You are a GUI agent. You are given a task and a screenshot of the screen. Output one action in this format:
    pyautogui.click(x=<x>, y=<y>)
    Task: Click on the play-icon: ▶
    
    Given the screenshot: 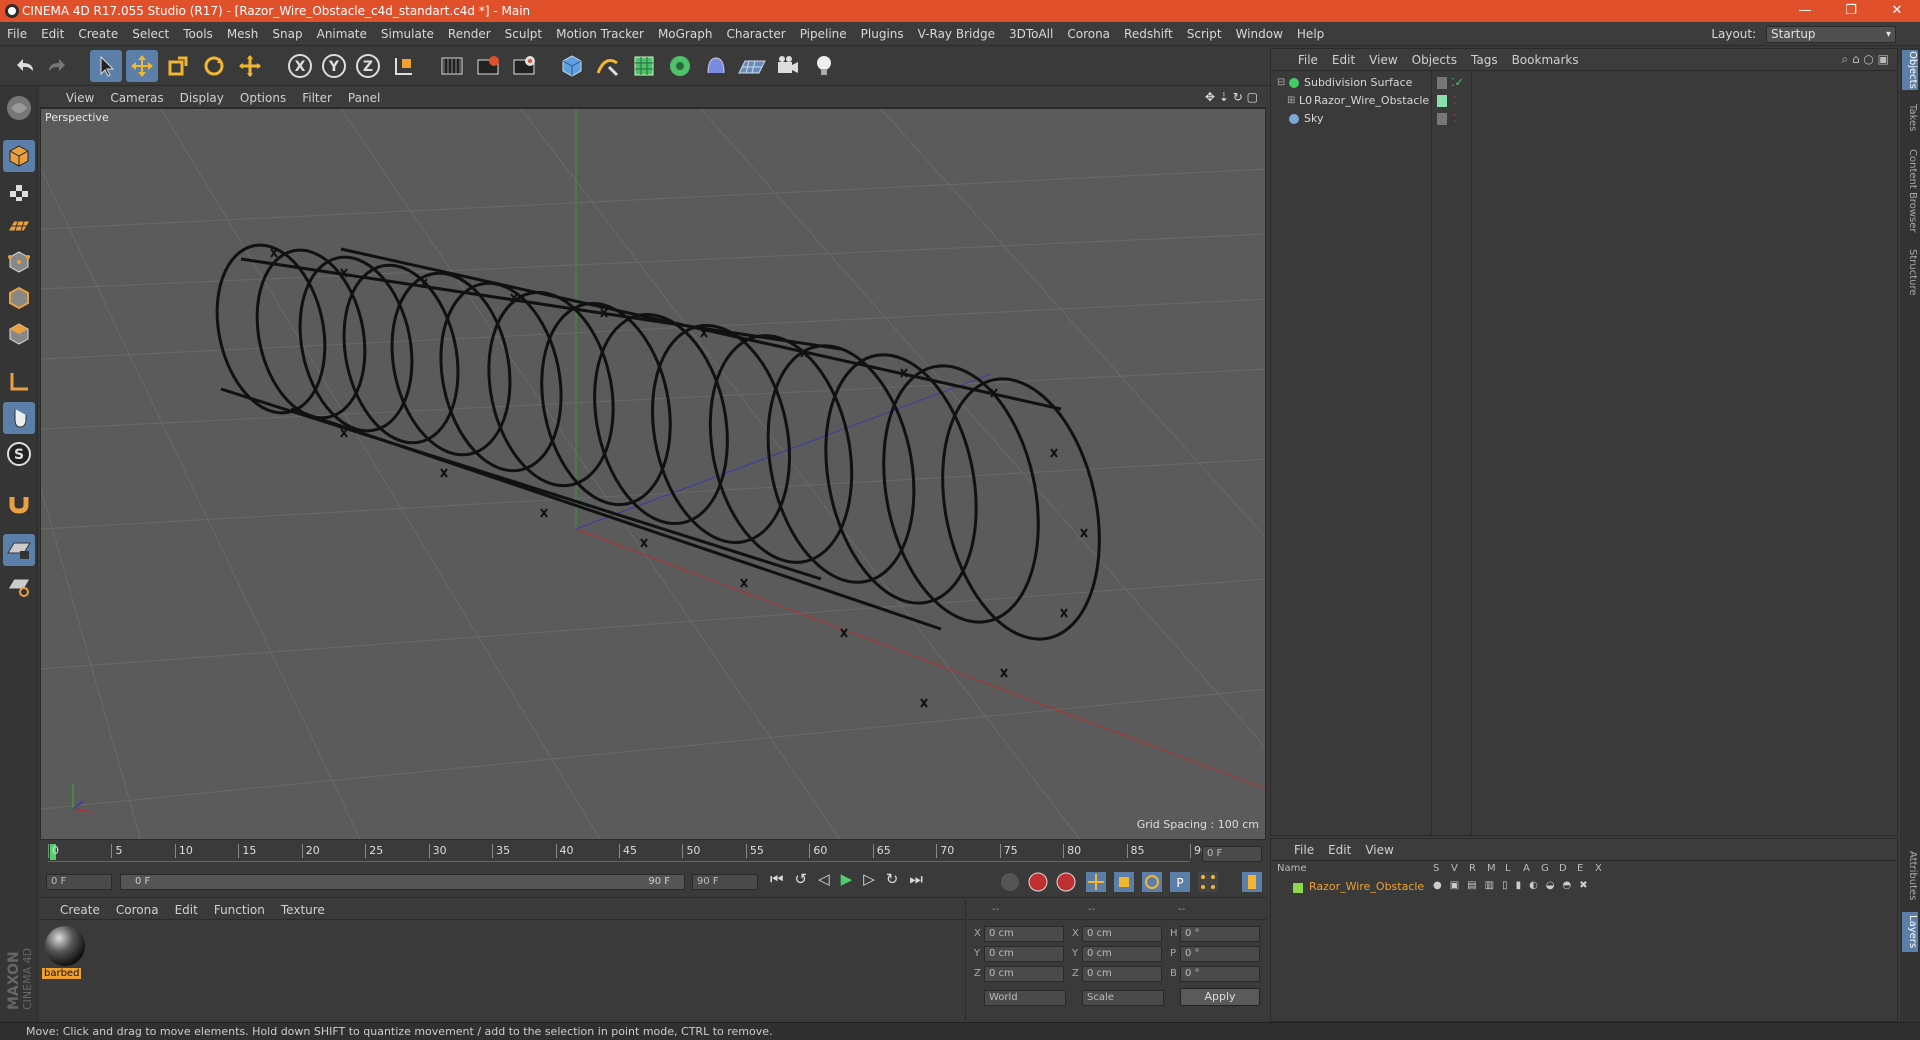 What is the action you would take?
    pyautogui.click(x=852, y=879)
    